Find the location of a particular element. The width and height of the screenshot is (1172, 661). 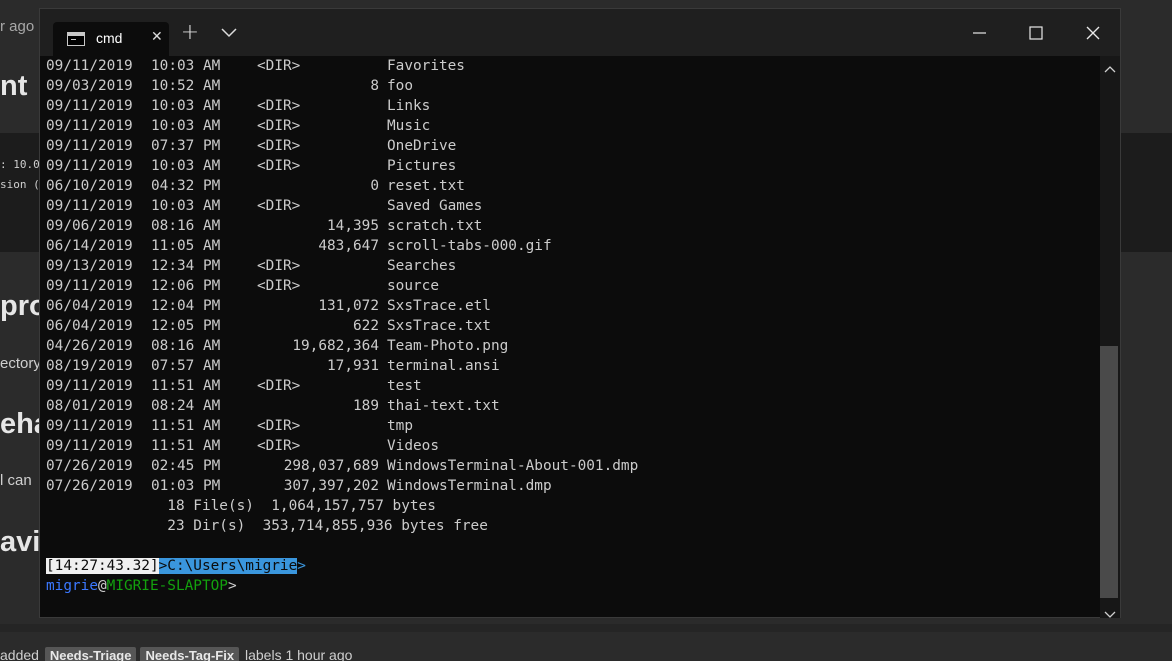

title-bar: cmd ✕ + is located at coordinates (580, 32).